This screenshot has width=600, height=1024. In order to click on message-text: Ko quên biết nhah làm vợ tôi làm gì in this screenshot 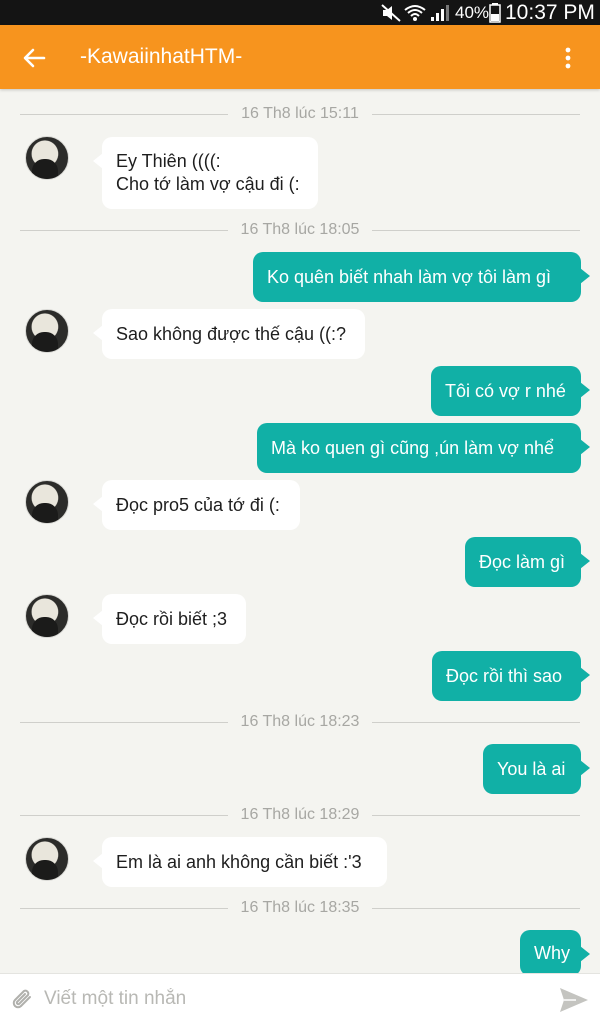, I will do `click(409, 276)`.